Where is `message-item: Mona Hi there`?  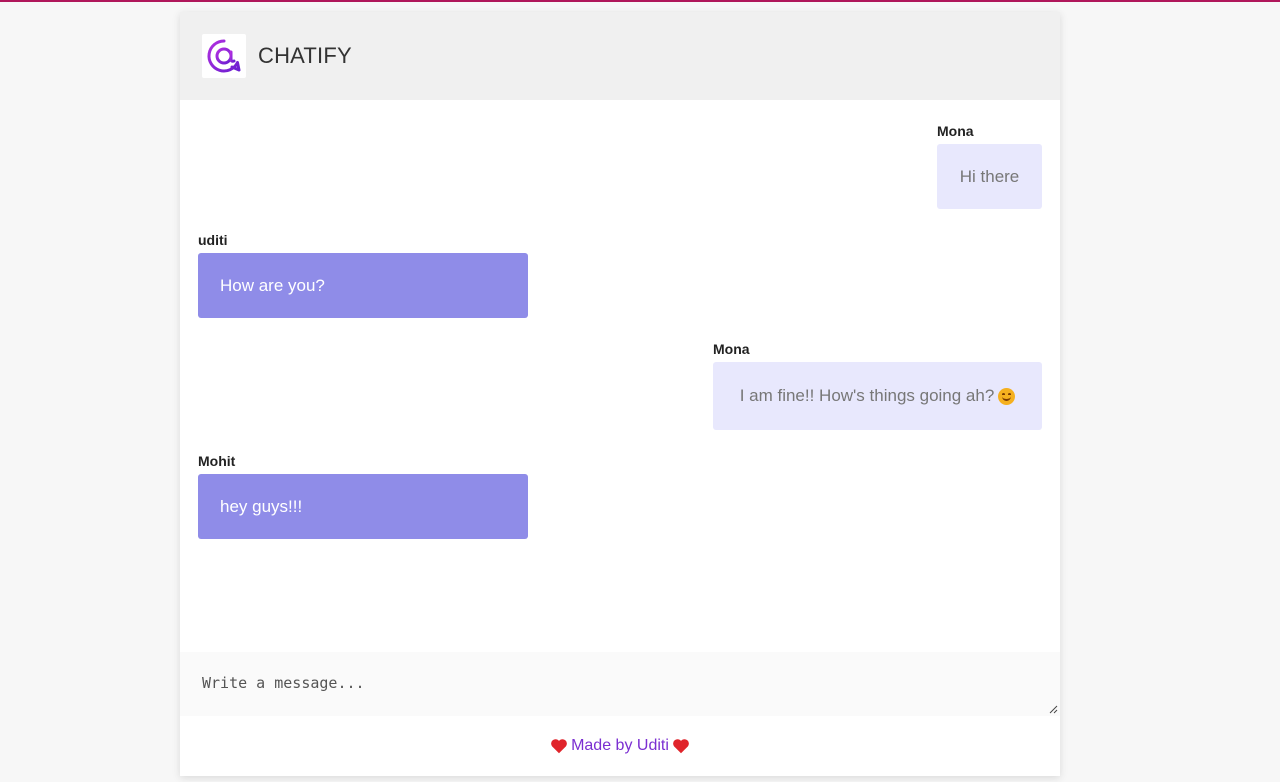
message-item: Mona Hi there is located at coordinates (989, 166).